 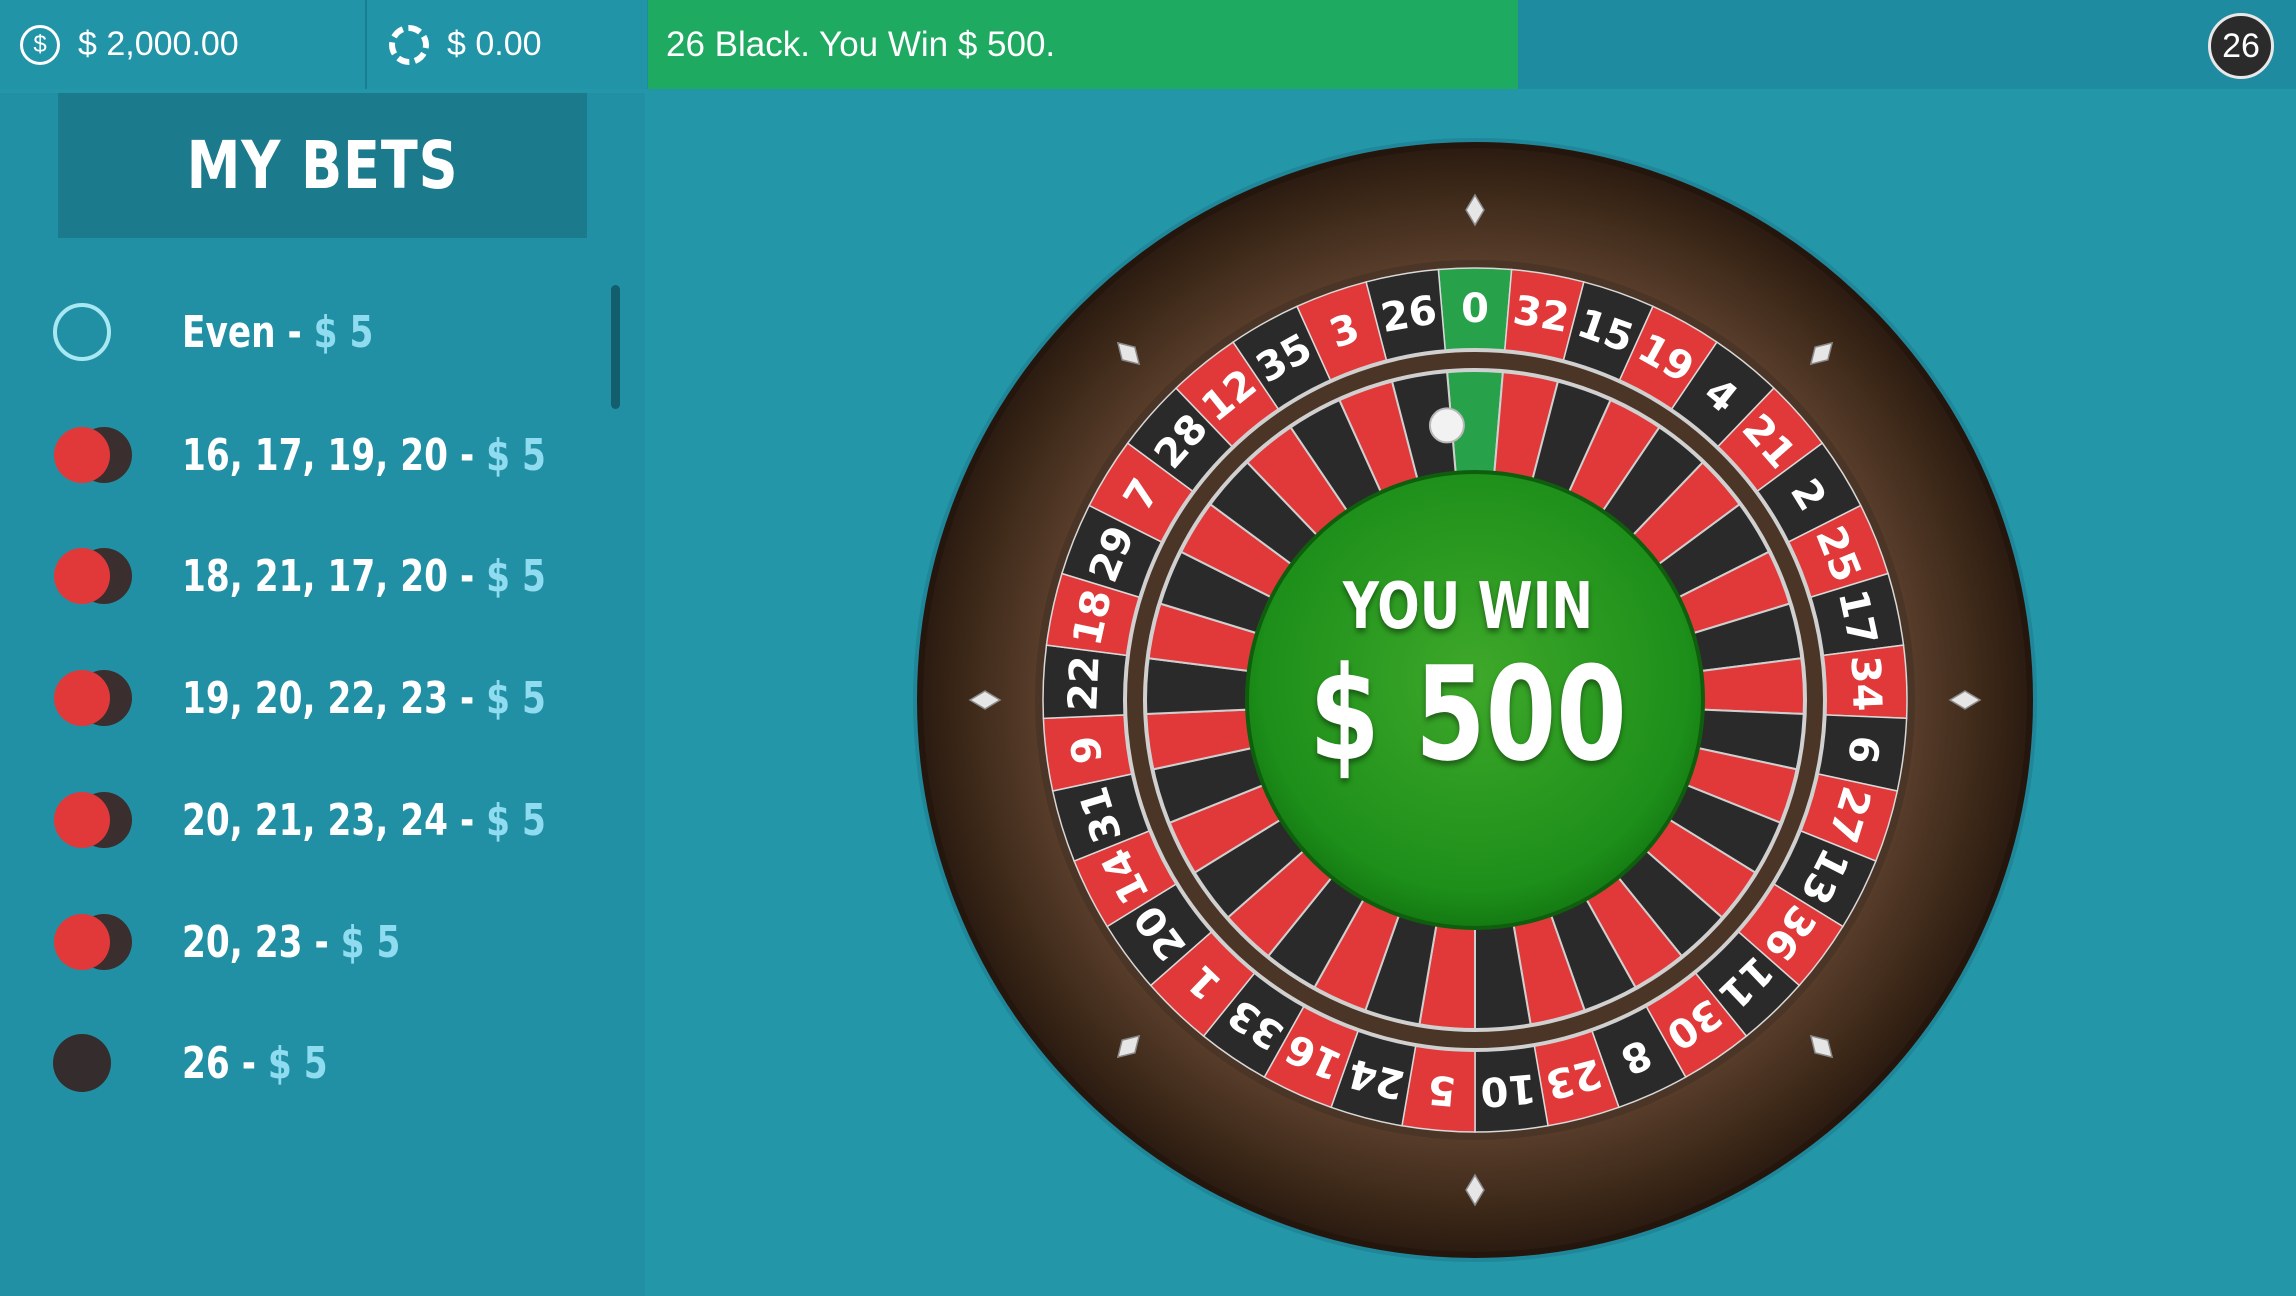 What do you see at coordinates (322, 165) in the screenshot?
I see `my-bets-title: MY BETS` at bounding box center [322, 165].